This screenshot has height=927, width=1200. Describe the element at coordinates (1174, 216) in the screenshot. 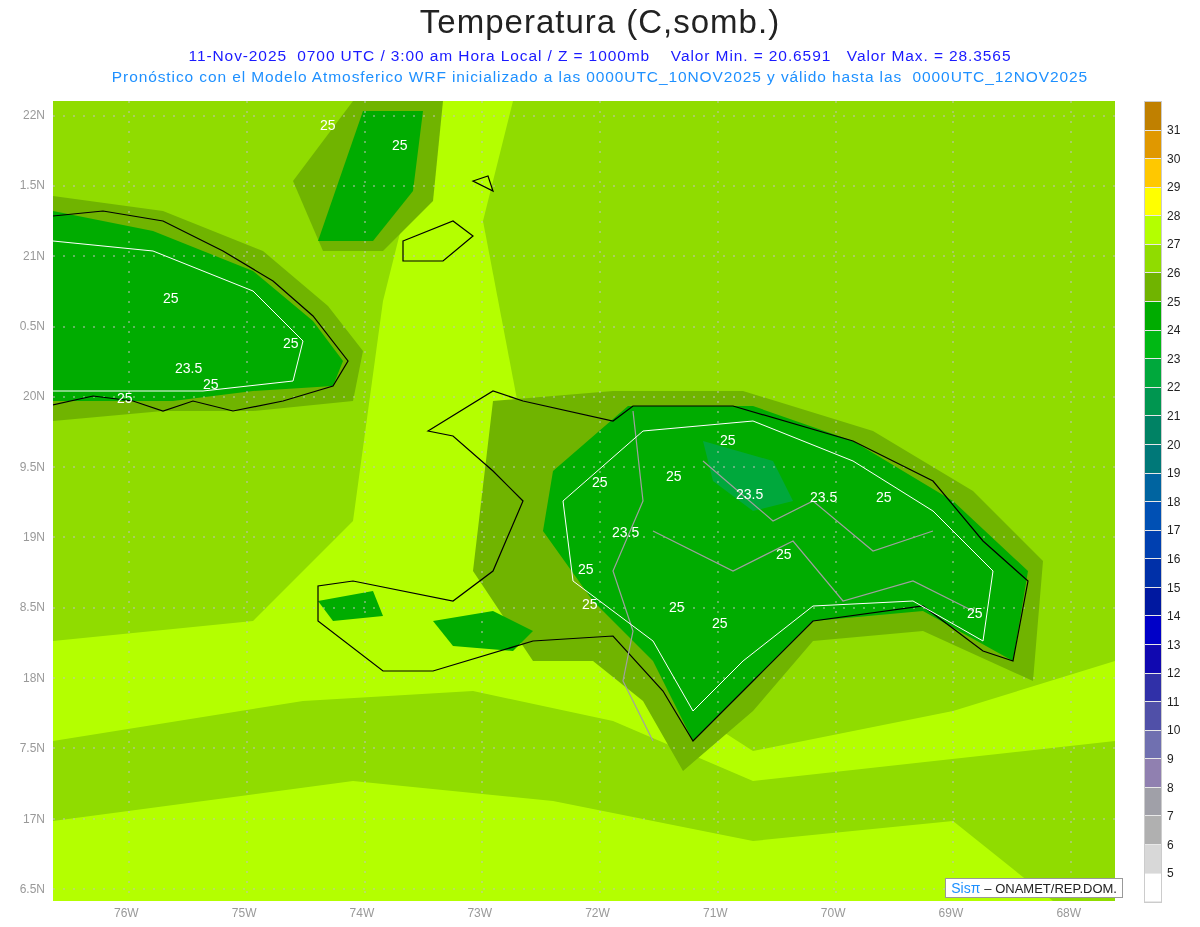

I see `scale-label: 28` at that location.